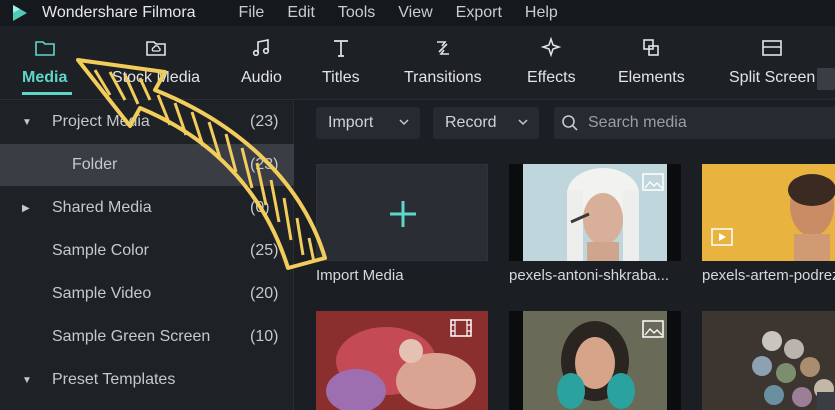 Image resolution: width=835 pixels, height=410 pixels. I want to click on search-box, so click(694, 123).